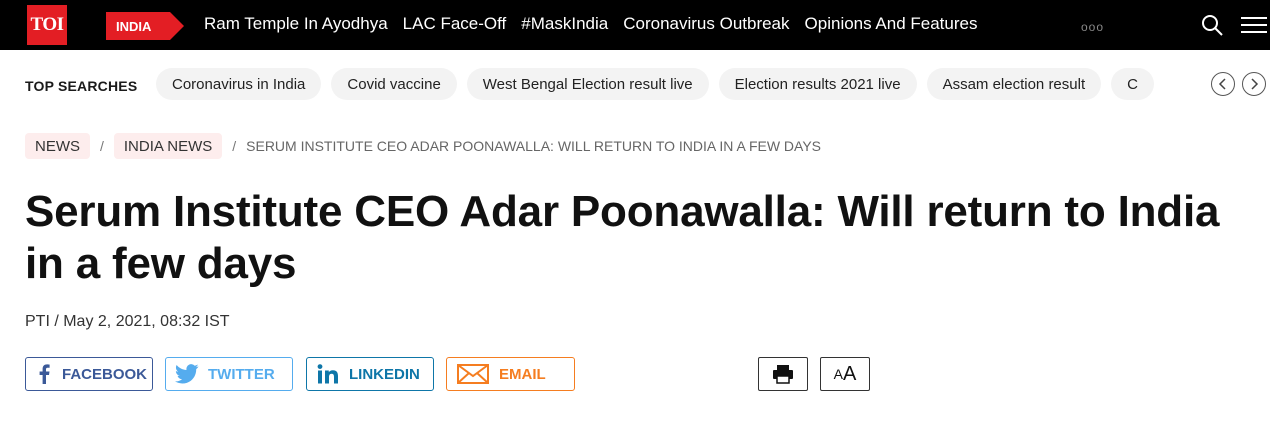  Describe the element at coordinates (81, 86) in the screenshot. I see `top-searches-label: TOP SEARCHES` at that location.